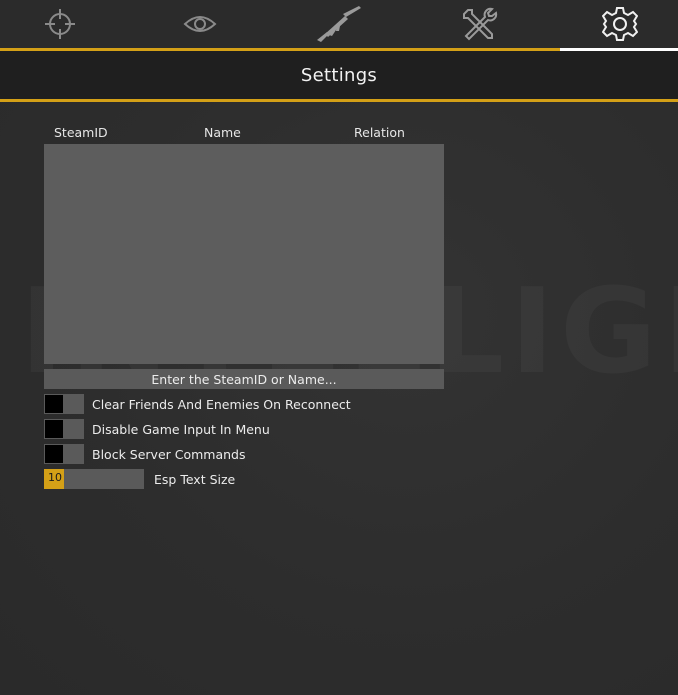 The image size is (678, 695). I want to click on tools-icon, so click(479, 24).